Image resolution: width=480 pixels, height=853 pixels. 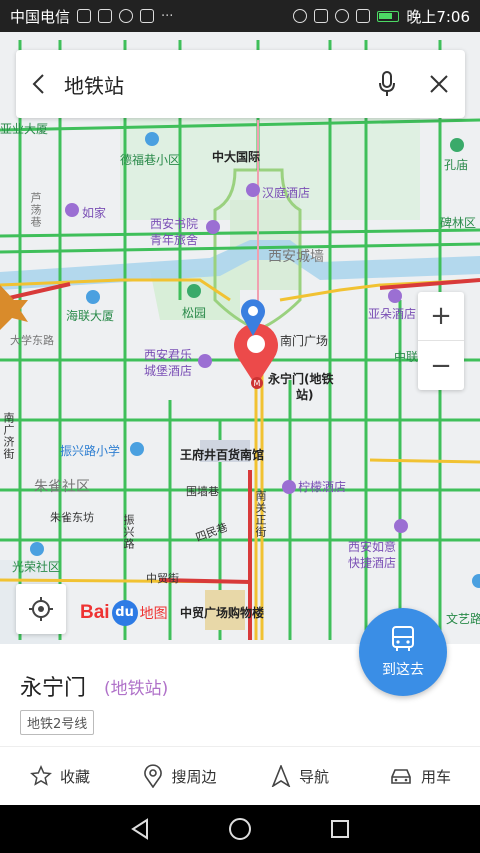 What do you see at coordinates (313, 776) in the screenshot?
I see `navigate-label: 导航` at bounding box center [313, 776].